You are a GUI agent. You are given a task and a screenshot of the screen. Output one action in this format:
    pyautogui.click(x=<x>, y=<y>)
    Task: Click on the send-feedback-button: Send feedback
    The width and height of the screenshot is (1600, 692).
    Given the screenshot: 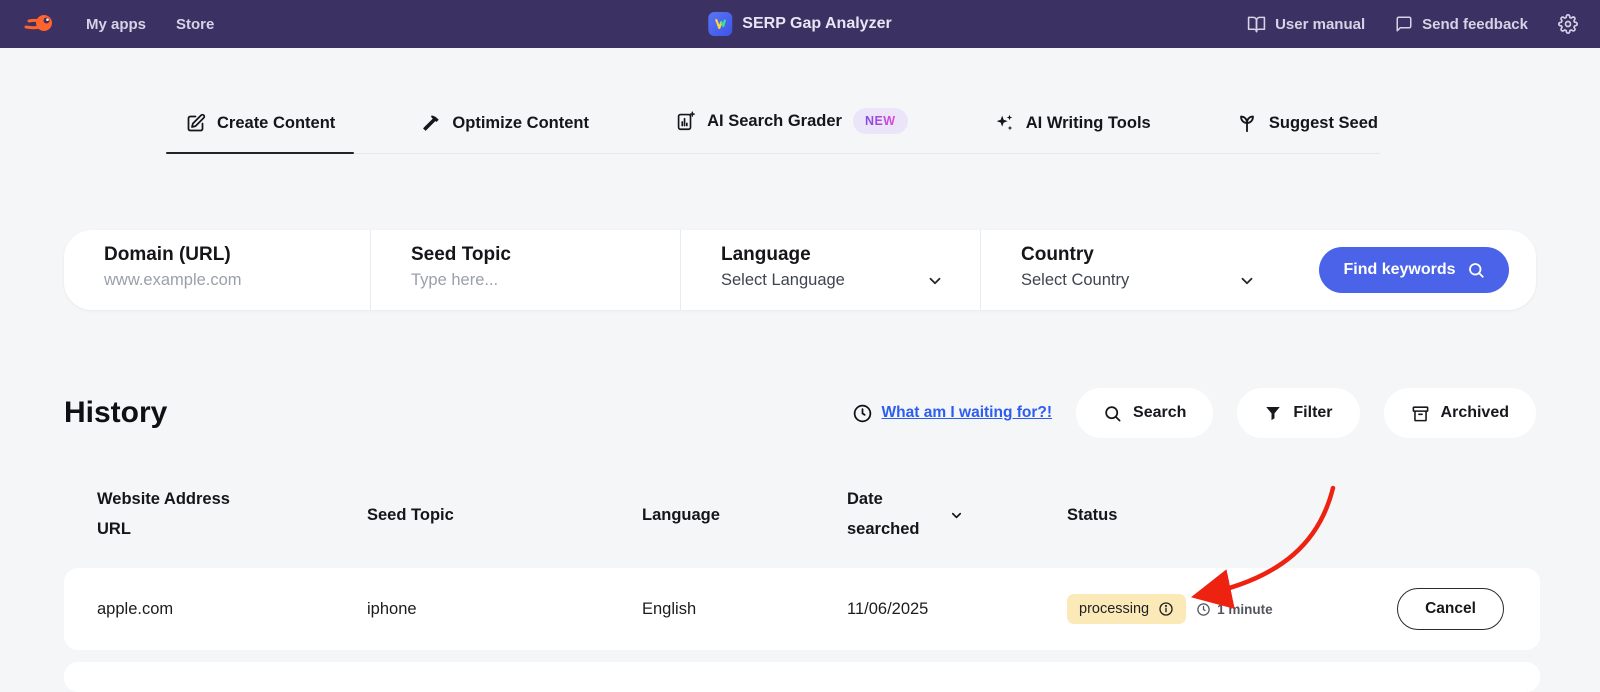 What is the action you would take?
    pyautogui.click(x=1461, y=24)
    